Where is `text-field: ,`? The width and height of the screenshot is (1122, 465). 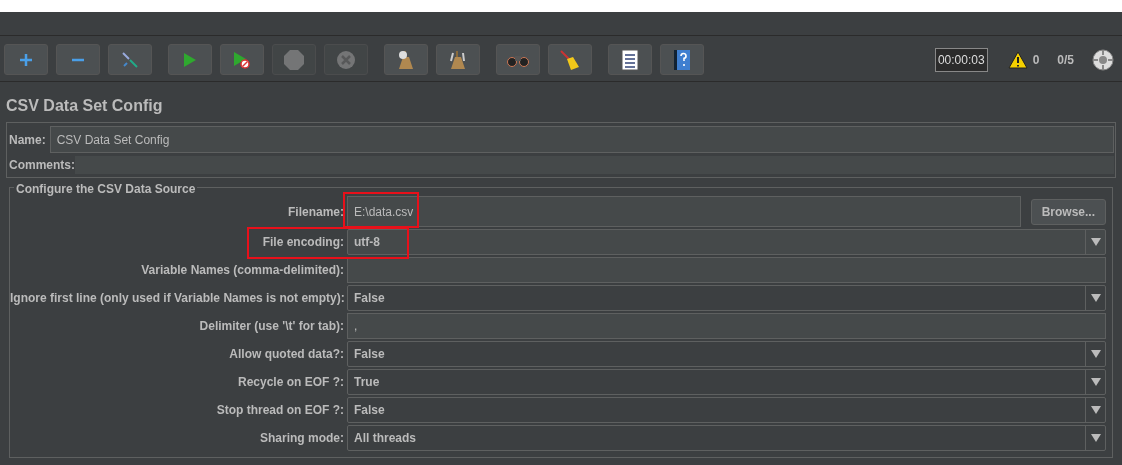
text-field: , is located at coordinates (726, 326).